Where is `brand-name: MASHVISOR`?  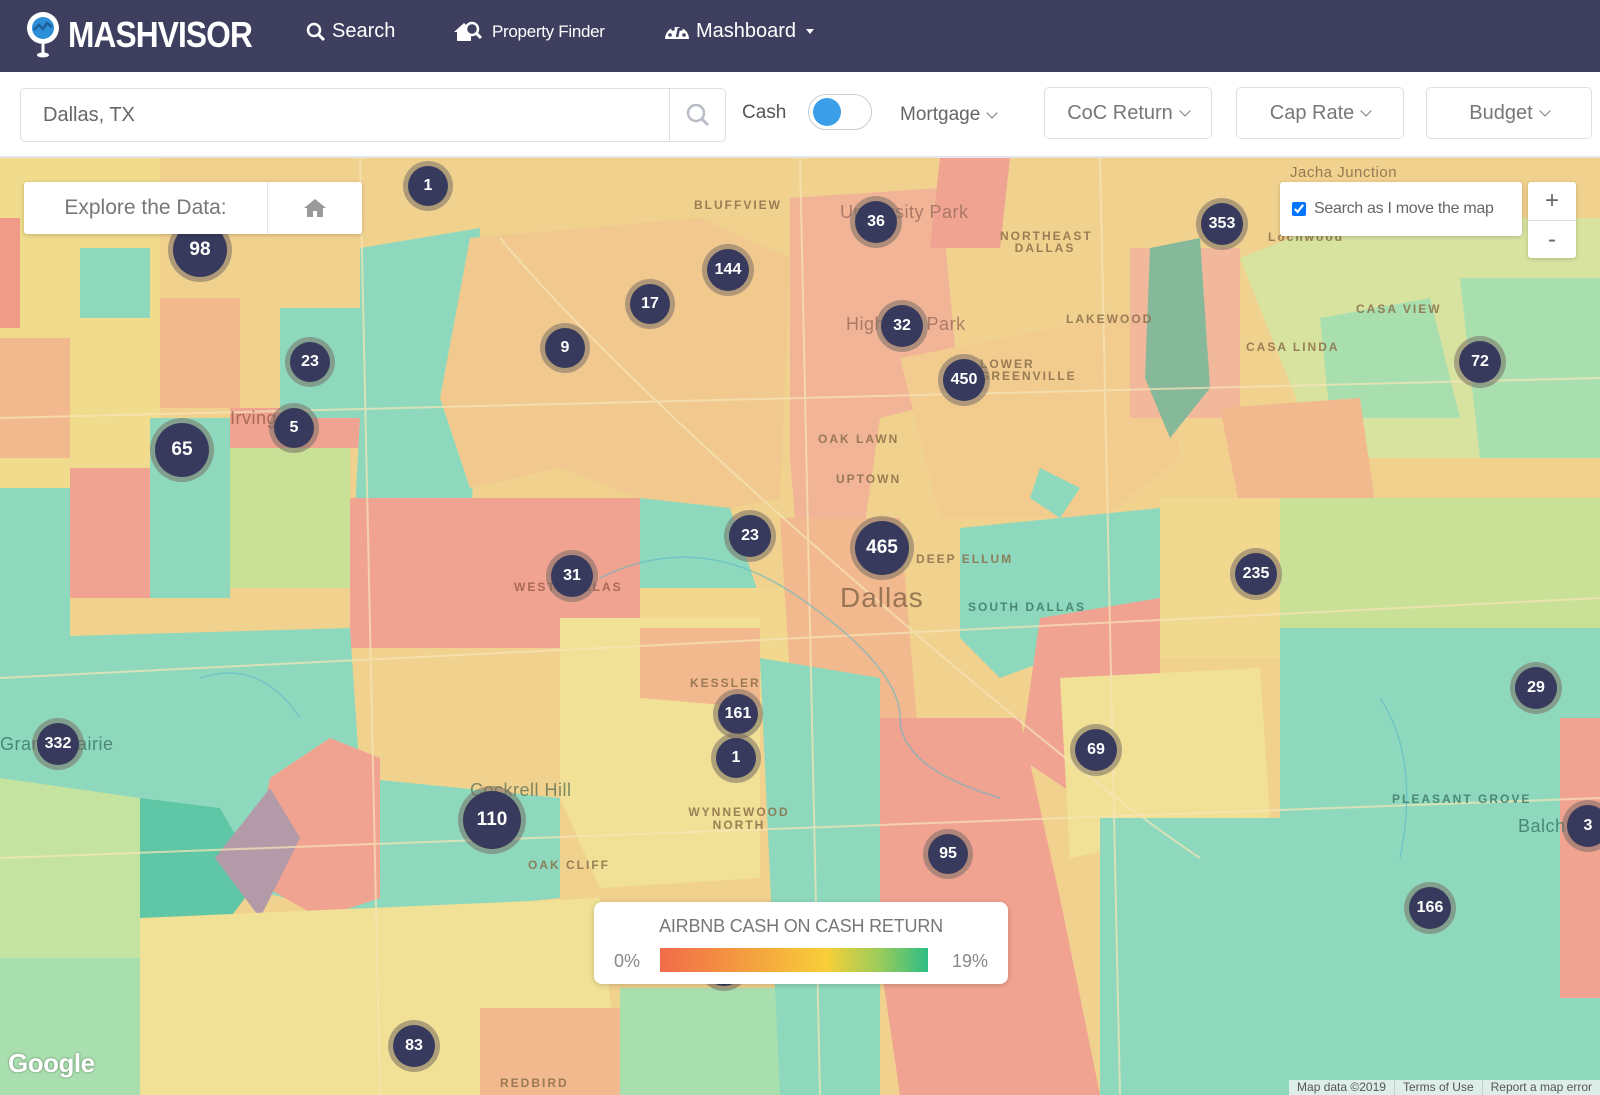 brand-name: MASHVISOR is located at coordinates (160, 34).